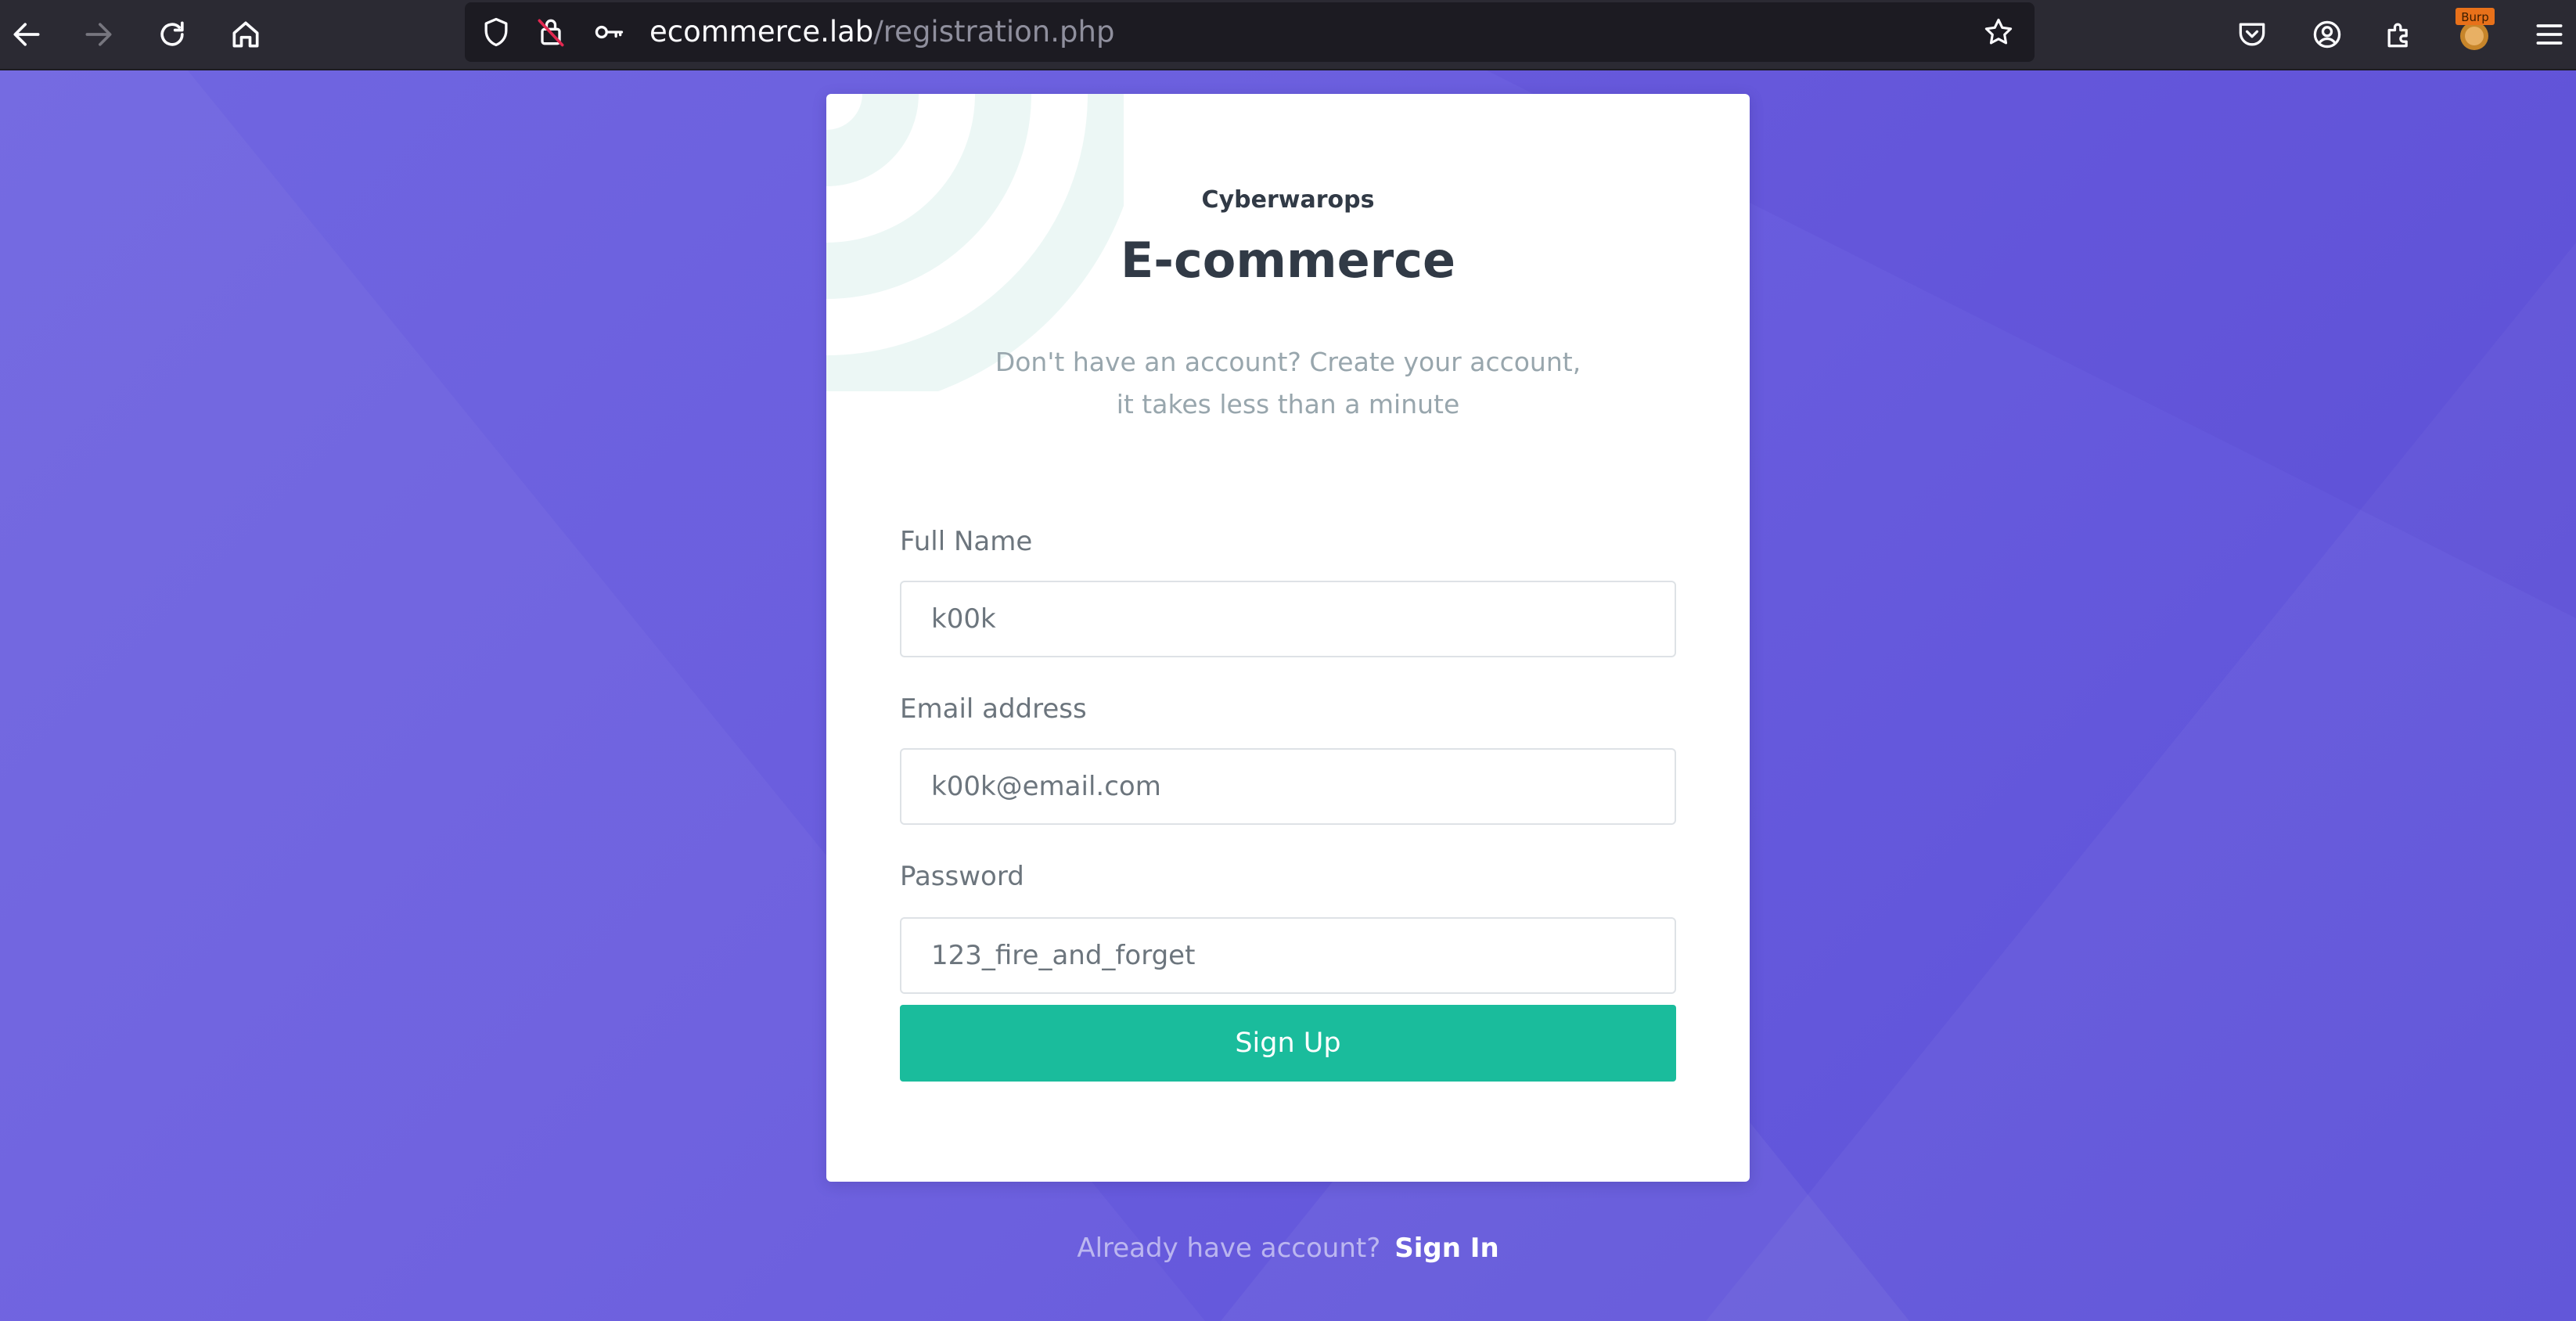  I want to click on key-icon, so click(610, 32).